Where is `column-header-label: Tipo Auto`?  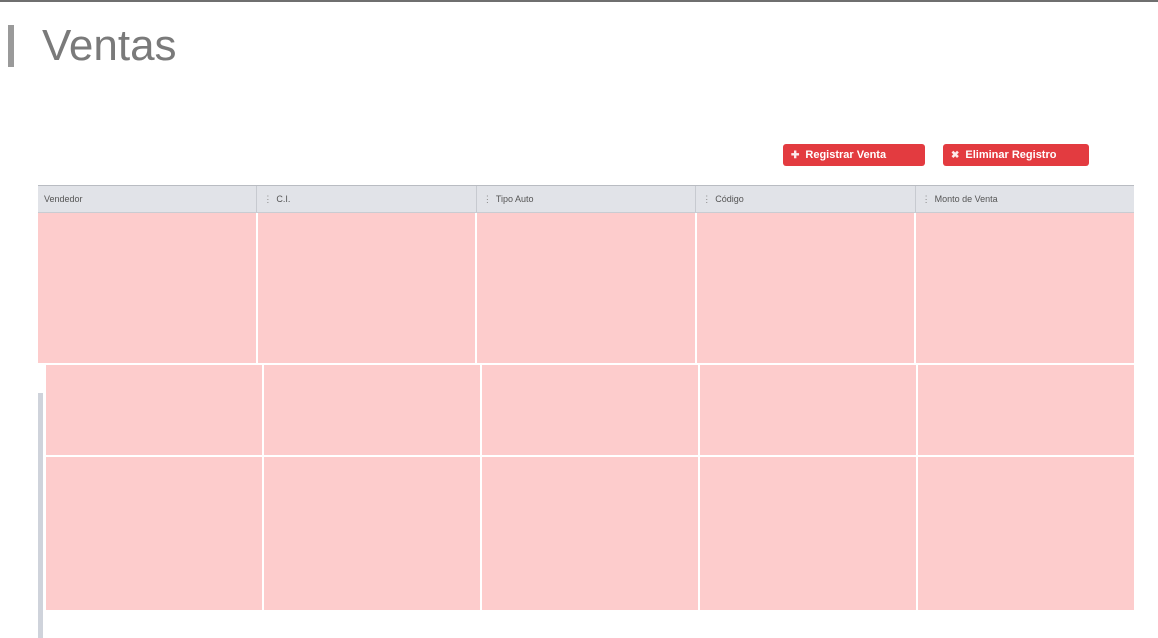 column-header-label: Tipo Auto is located at coordinates (514, 199).